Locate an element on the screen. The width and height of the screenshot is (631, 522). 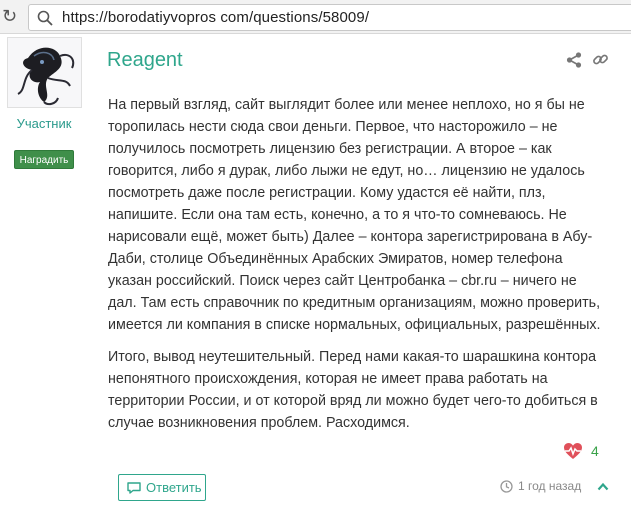
likes-count: 4 is located at coordinates (595, 451).